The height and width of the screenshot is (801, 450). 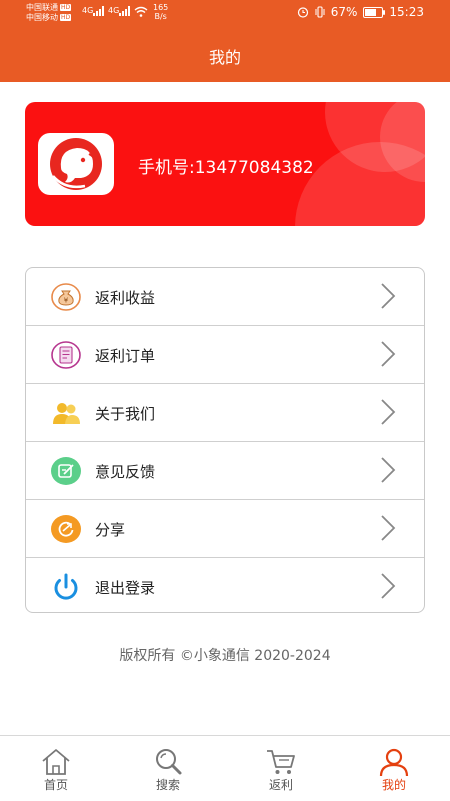 I want to click on battery-icon, so click(x=374, y=12).